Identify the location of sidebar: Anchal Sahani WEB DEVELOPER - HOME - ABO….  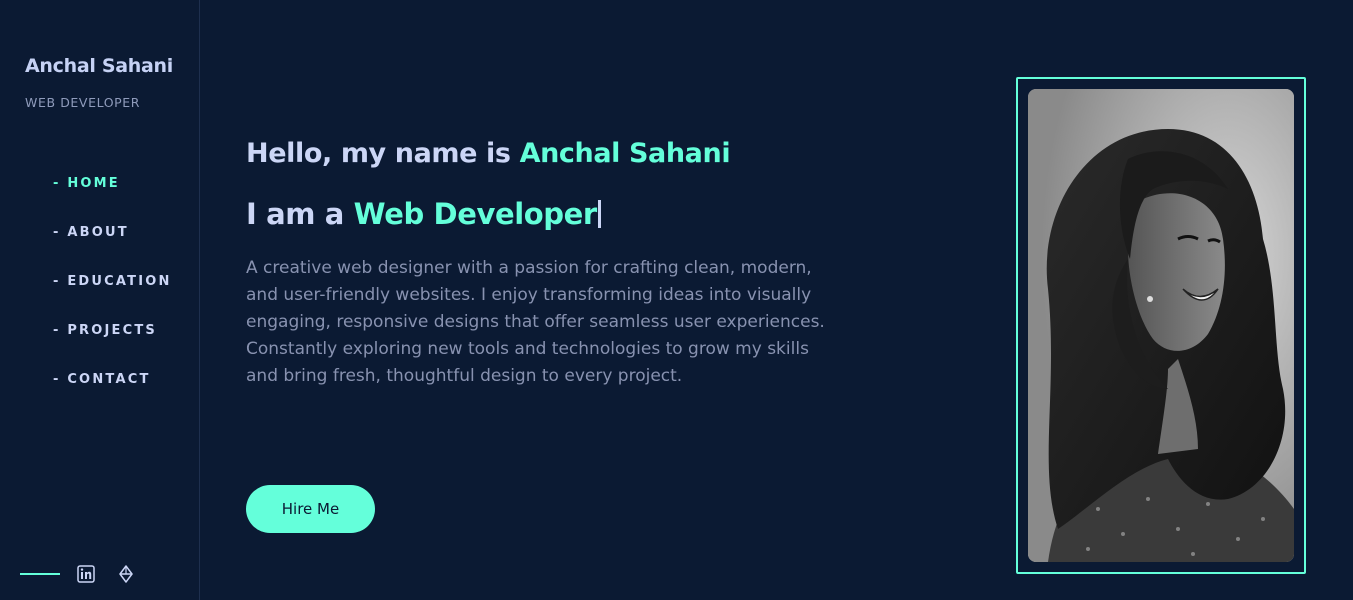
(100, 300).